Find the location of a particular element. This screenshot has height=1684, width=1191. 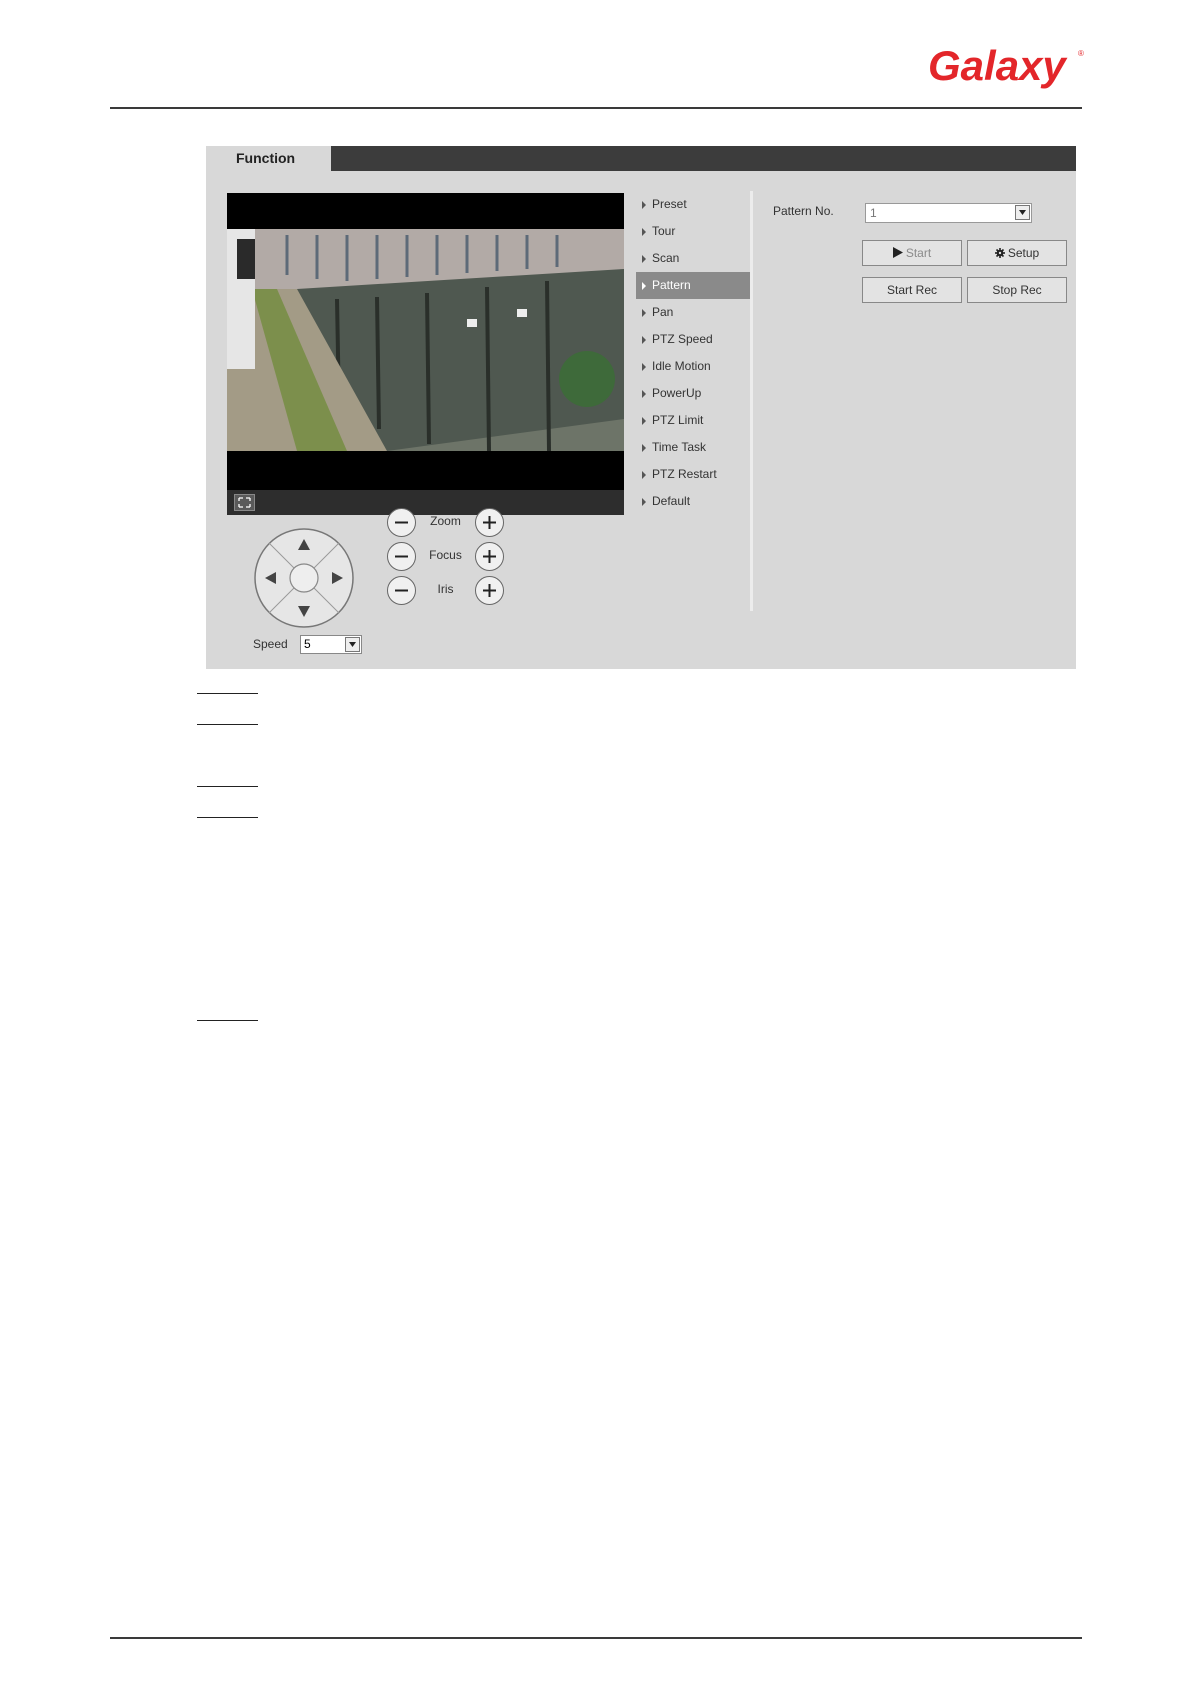

setup-label: Setup is located at coordinates (1023, 253).